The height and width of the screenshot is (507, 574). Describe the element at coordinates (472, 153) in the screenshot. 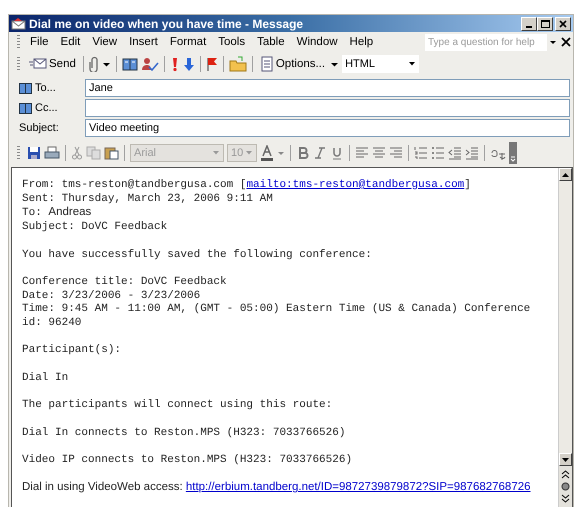

I see `increase-indent-icon` at that location.